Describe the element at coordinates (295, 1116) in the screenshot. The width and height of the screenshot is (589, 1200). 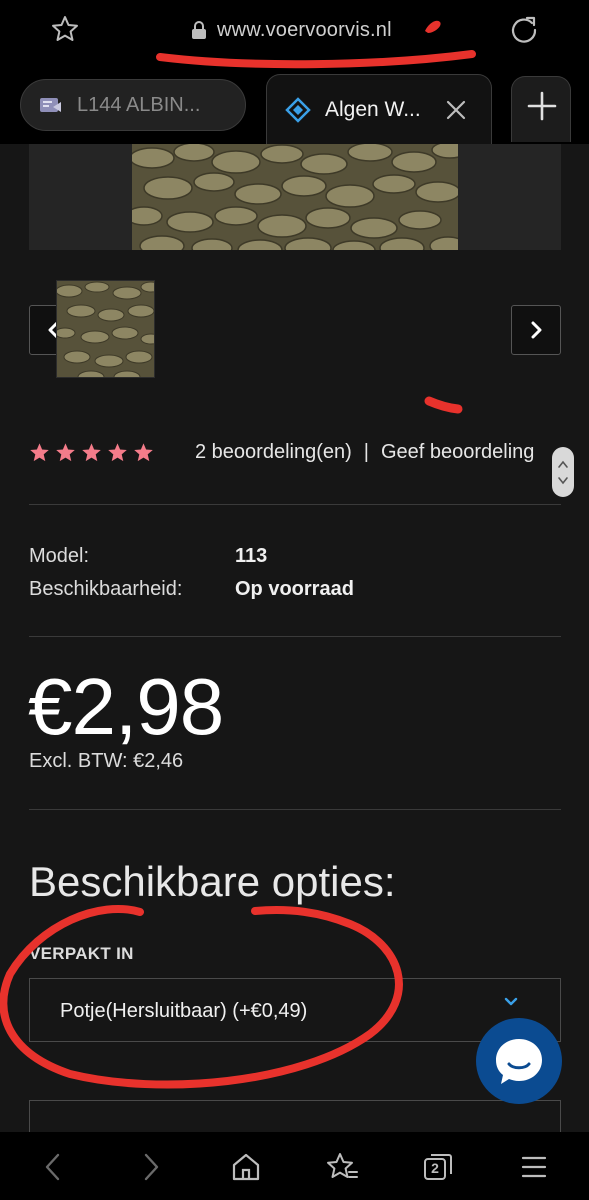
I see `next-option-field` at that location.